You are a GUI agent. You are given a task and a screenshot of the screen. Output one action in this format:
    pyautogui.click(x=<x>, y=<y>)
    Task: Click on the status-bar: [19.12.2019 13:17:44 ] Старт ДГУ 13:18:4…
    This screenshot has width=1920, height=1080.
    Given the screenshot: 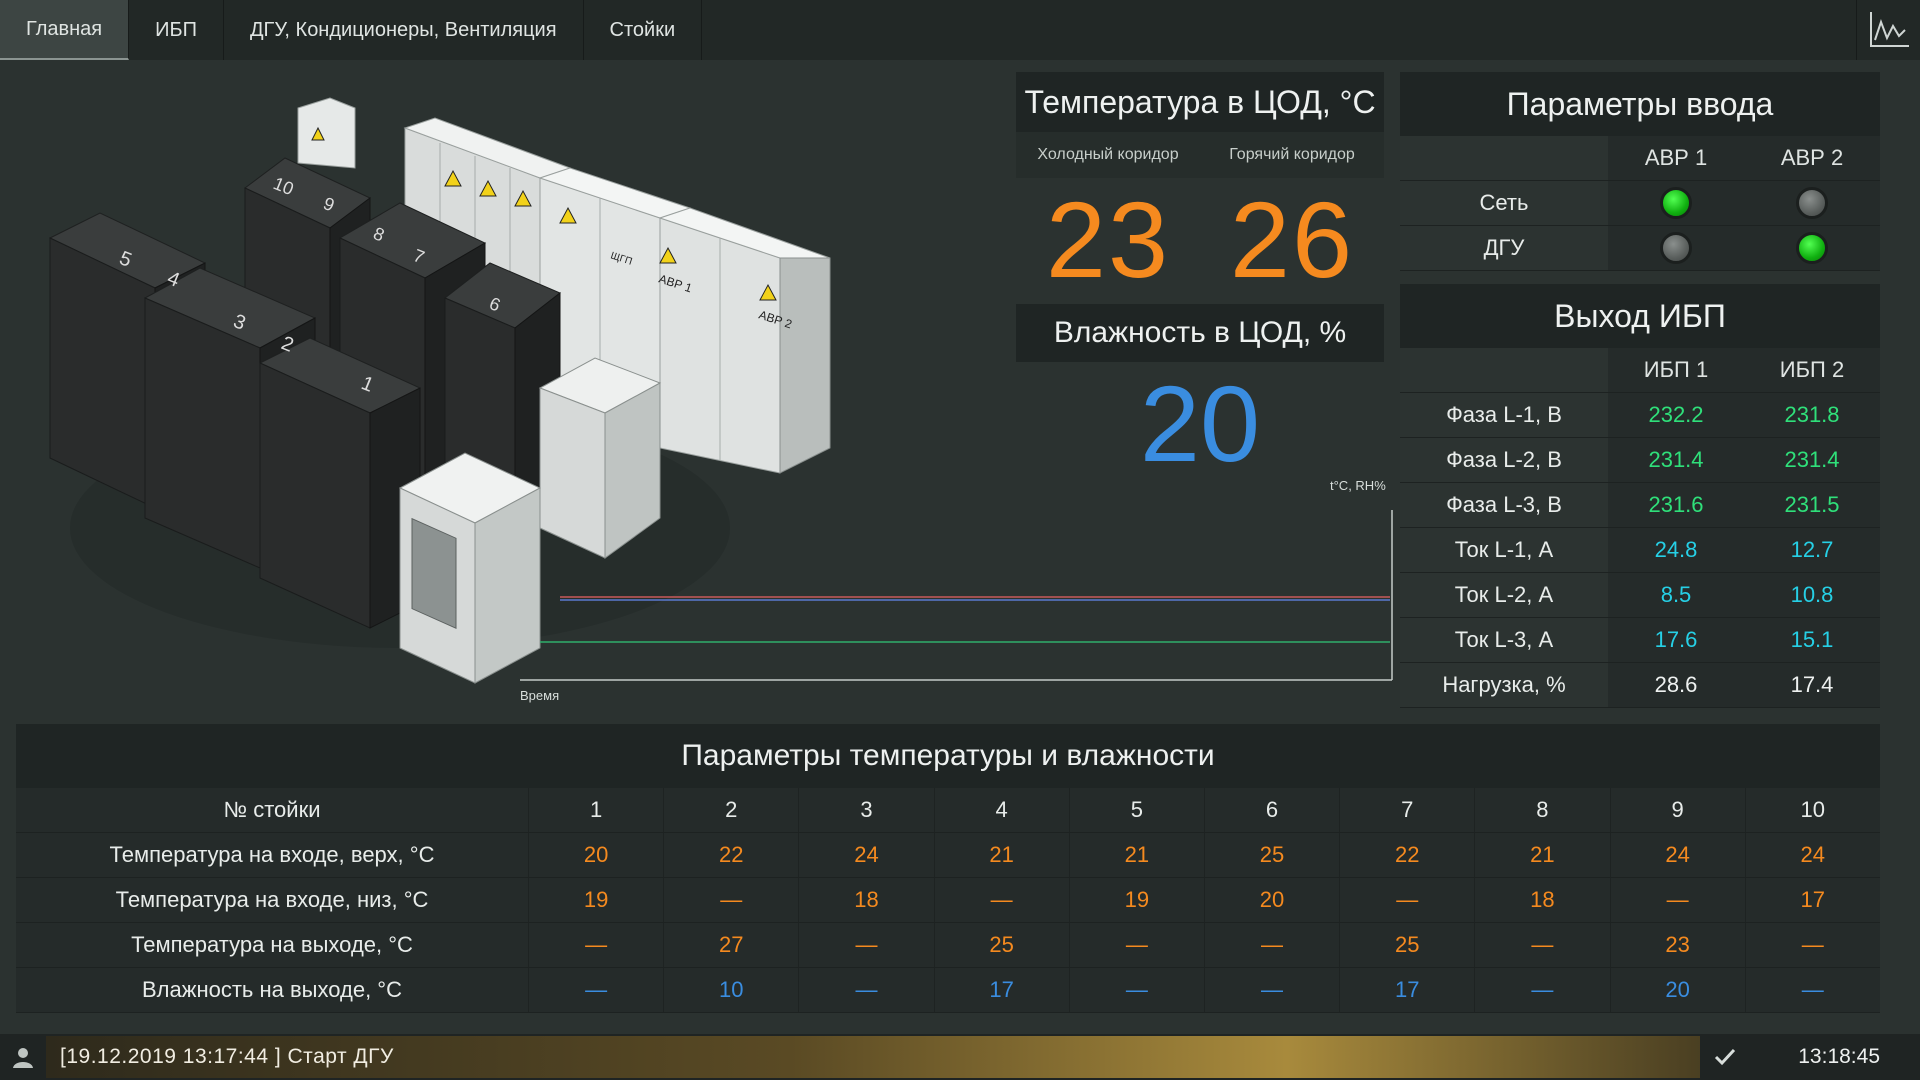 What is the action you would take?
    pyautogui.click(x=960, y=1057)
    